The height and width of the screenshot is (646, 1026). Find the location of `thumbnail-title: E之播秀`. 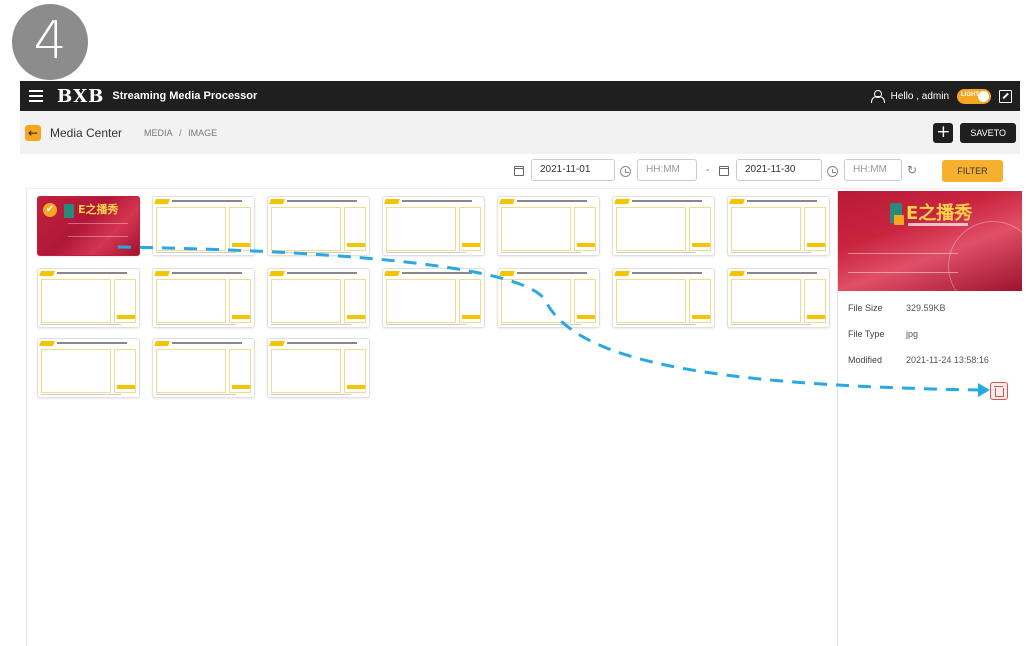

thumbnail-title: E之播秀 is located at coordinates (98, 209).